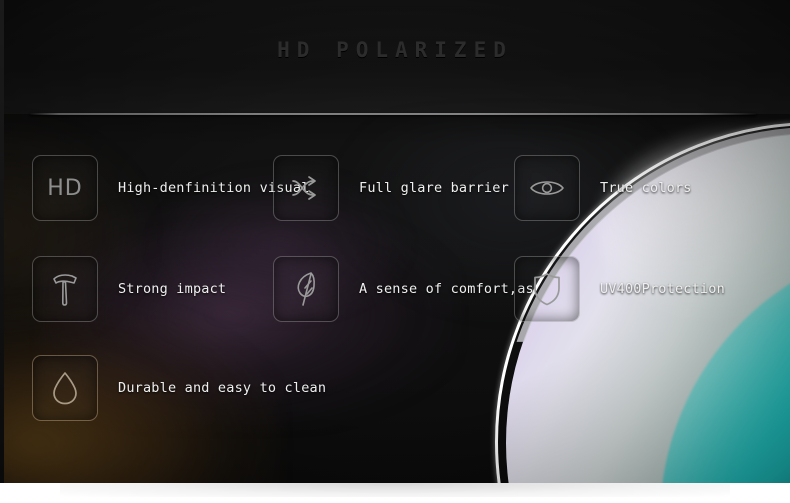 This screenshot has height=503, width=790. Describe the element at coordinates (172, 289) in the screenshot. I see `feature-label: Strong impact` at that location.